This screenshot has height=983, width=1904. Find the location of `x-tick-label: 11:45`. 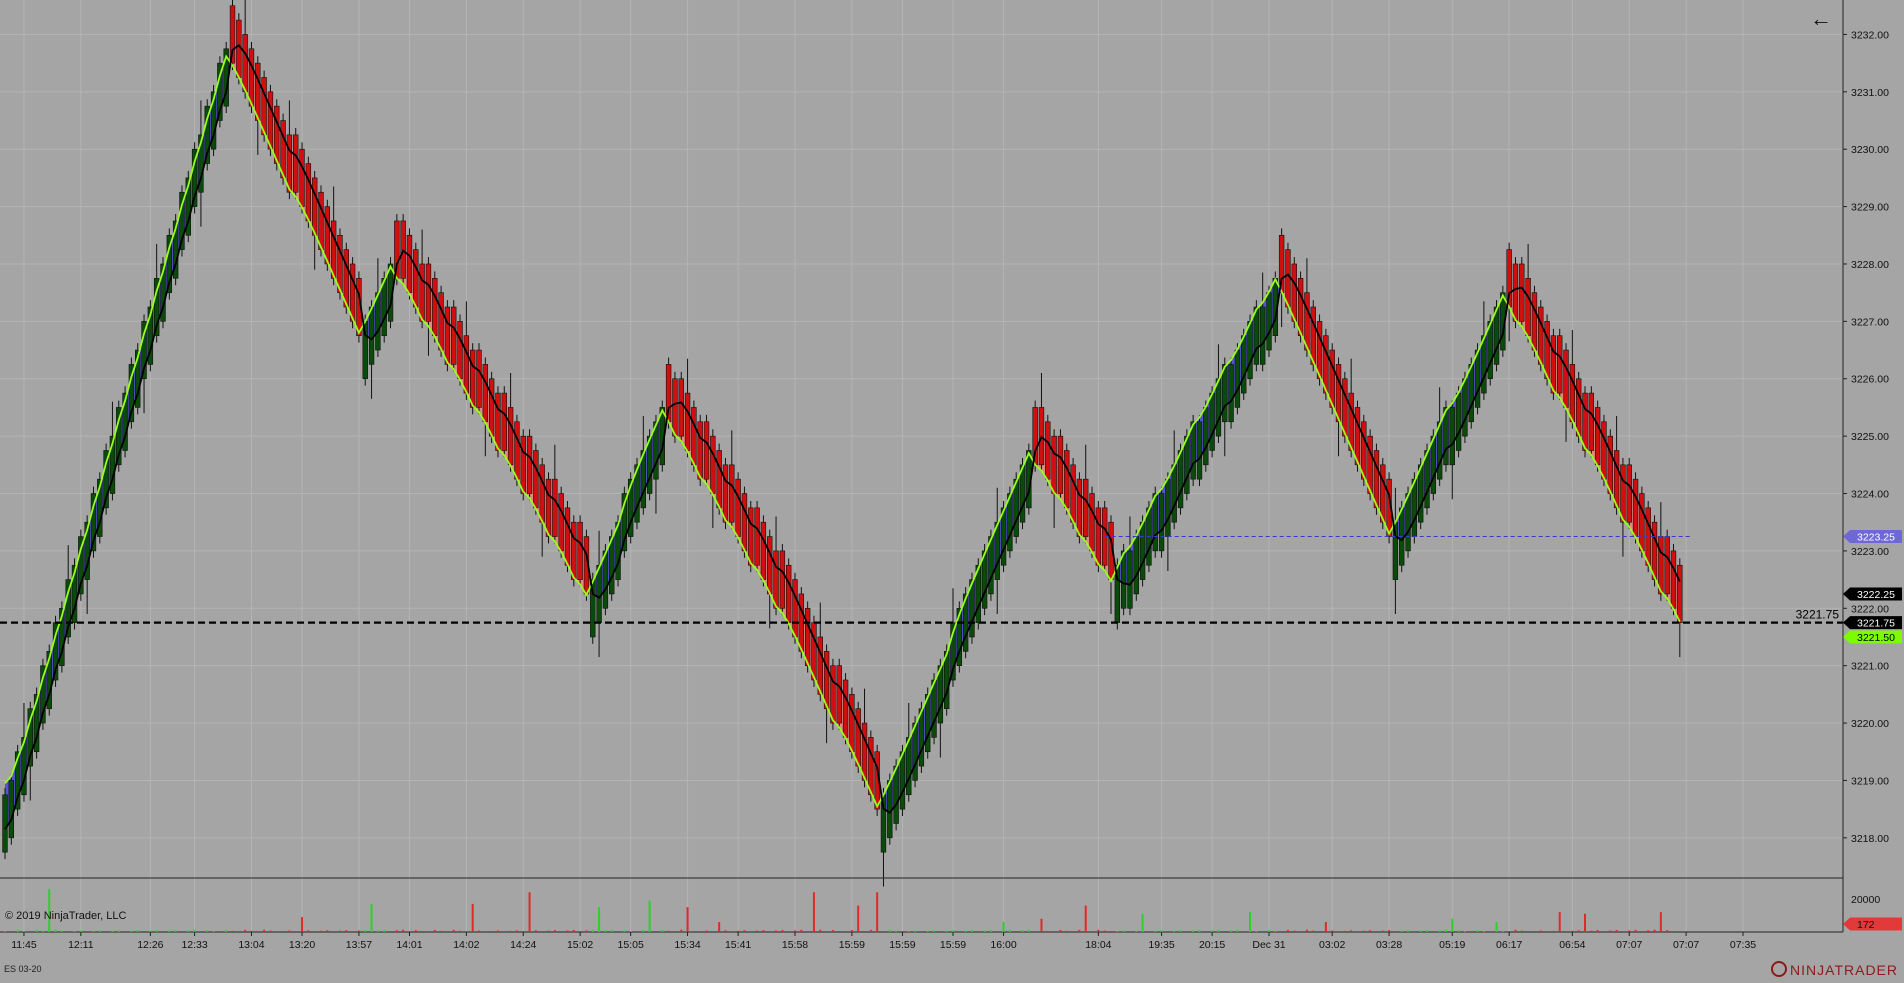

x-tick-label: 11:45 is located at coordinates (24, 945).